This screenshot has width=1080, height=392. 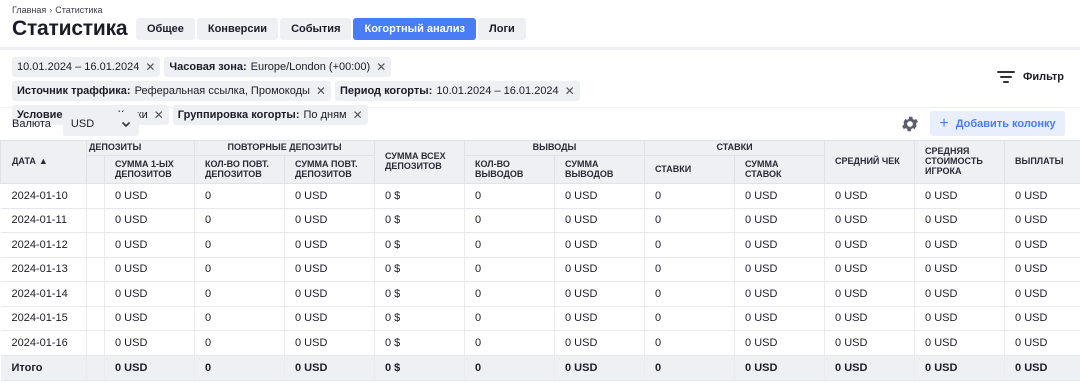 I want to click on column-header-payouts: Выплаты, so click(x=1042, y=162).